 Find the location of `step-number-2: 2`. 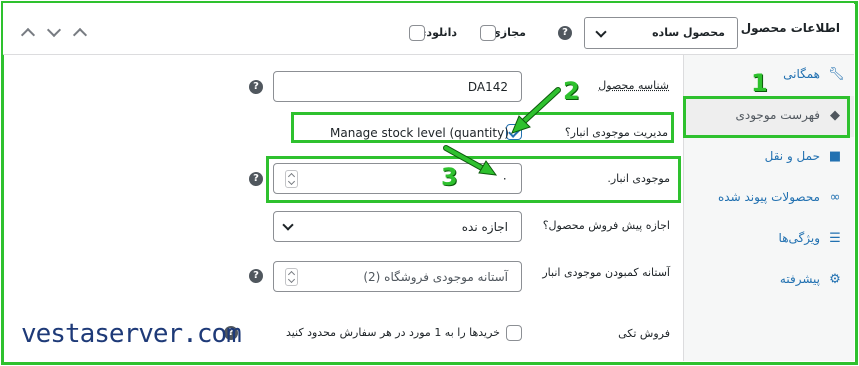

step-number-2: 2 is located at coordinates (571, 91).